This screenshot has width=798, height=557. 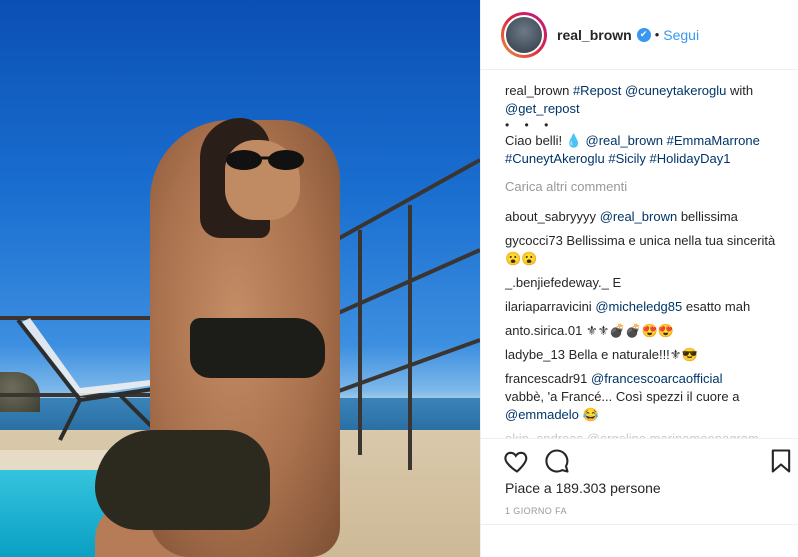 I want to click on comment-text: esatto mah, so click(x=716, y=306).